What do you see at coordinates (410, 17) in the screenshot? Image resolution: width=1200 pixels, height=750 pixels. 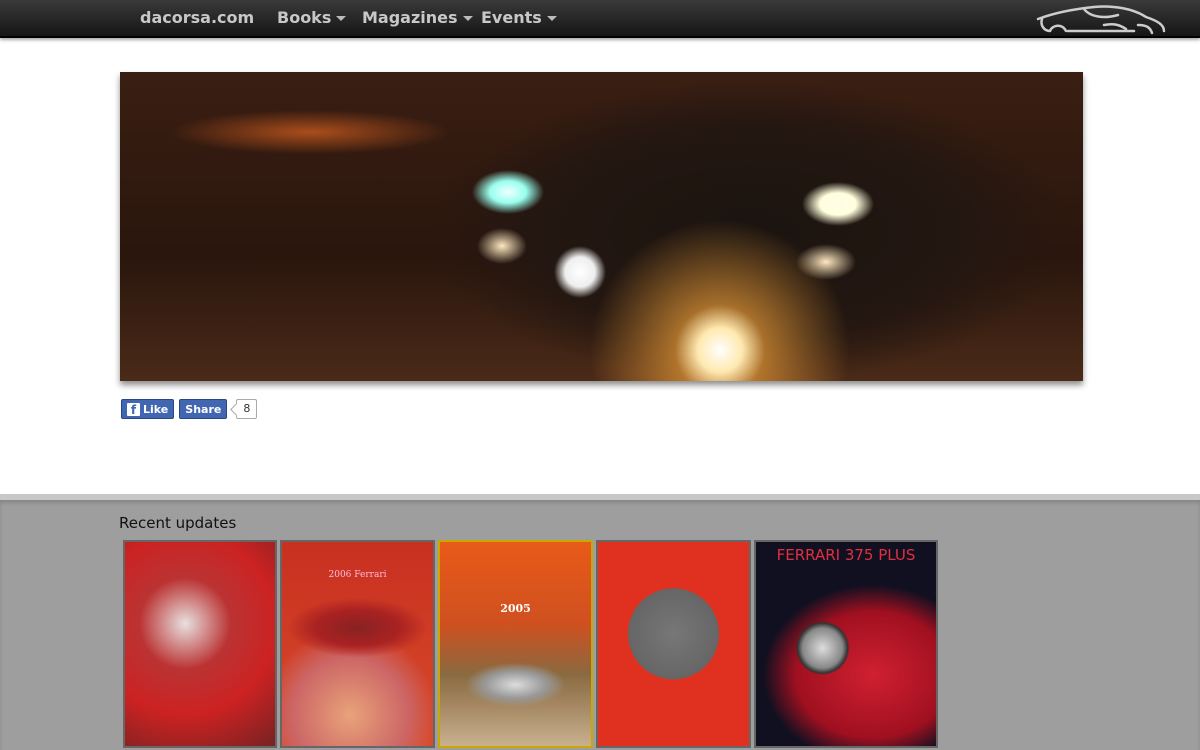 I see `nav-label: Magazines` at bounding box center [410, 17].